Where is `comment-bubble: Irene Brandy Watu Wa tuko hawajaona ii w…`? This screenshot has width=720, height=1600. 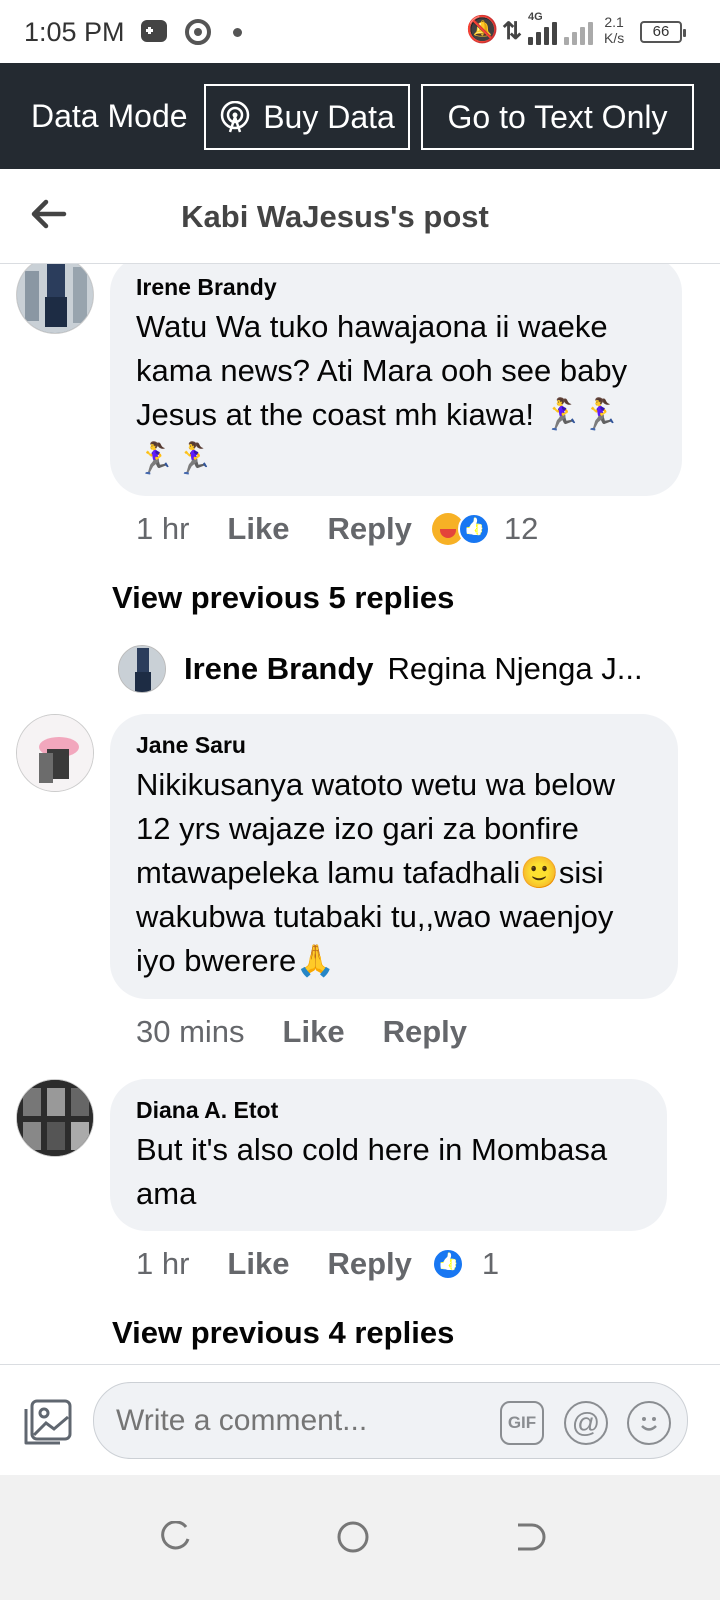
comment-bubble: Irene Brandy Watu Wa tuko hawajaona ii w… is located at coordinates (396, 380).